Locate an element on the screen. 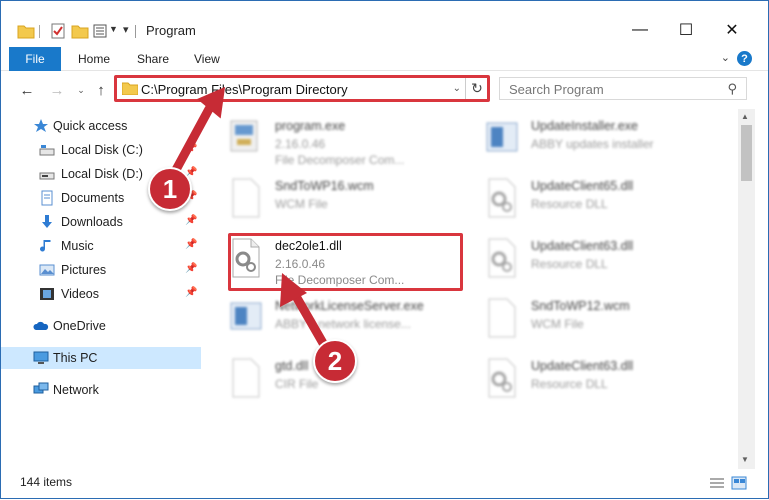  sidebar-item-quick-access: Quick access is located at coordinates (101, 126).